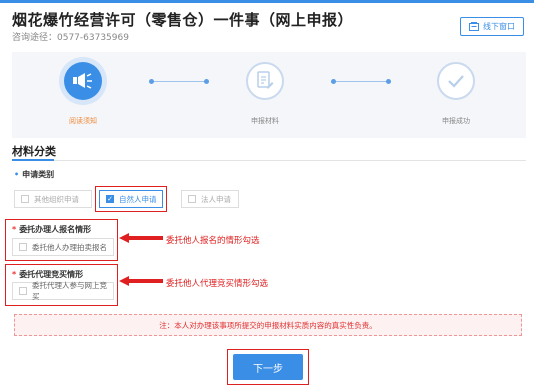  Describe the element at coordinates (217, 284) in the screenshot. I see `annotation-bidder: 委托他人代理竞买情形勾选` at that location.